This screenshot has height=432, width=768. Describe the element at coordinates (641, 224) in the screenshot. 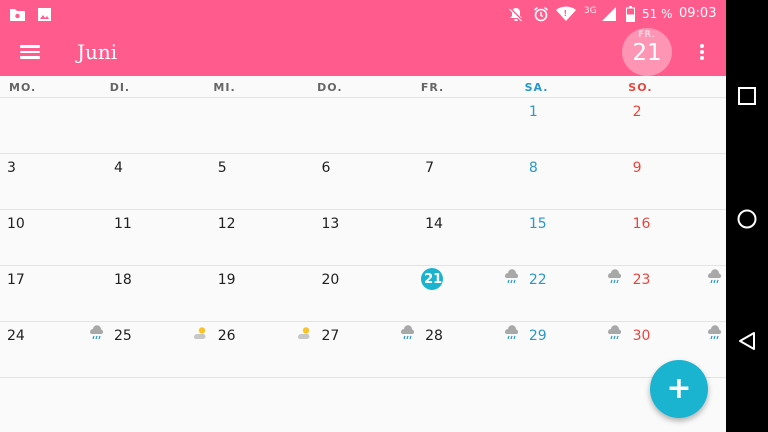

I see `day-number: 16` at that location.